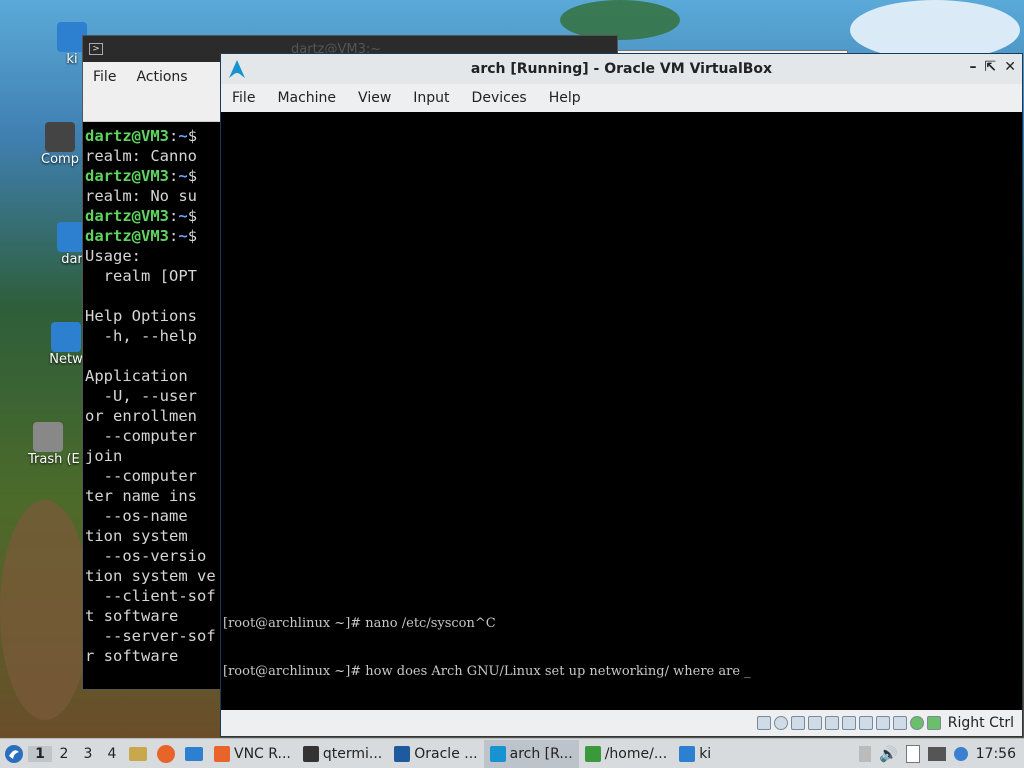  I want to click on menu-help: Help, so click(565, 98).